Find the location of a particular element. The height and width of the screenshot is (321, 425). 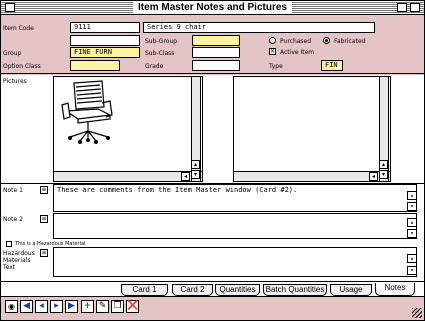

edit-record-icon: ✎ is located at coordinates (102, 306).